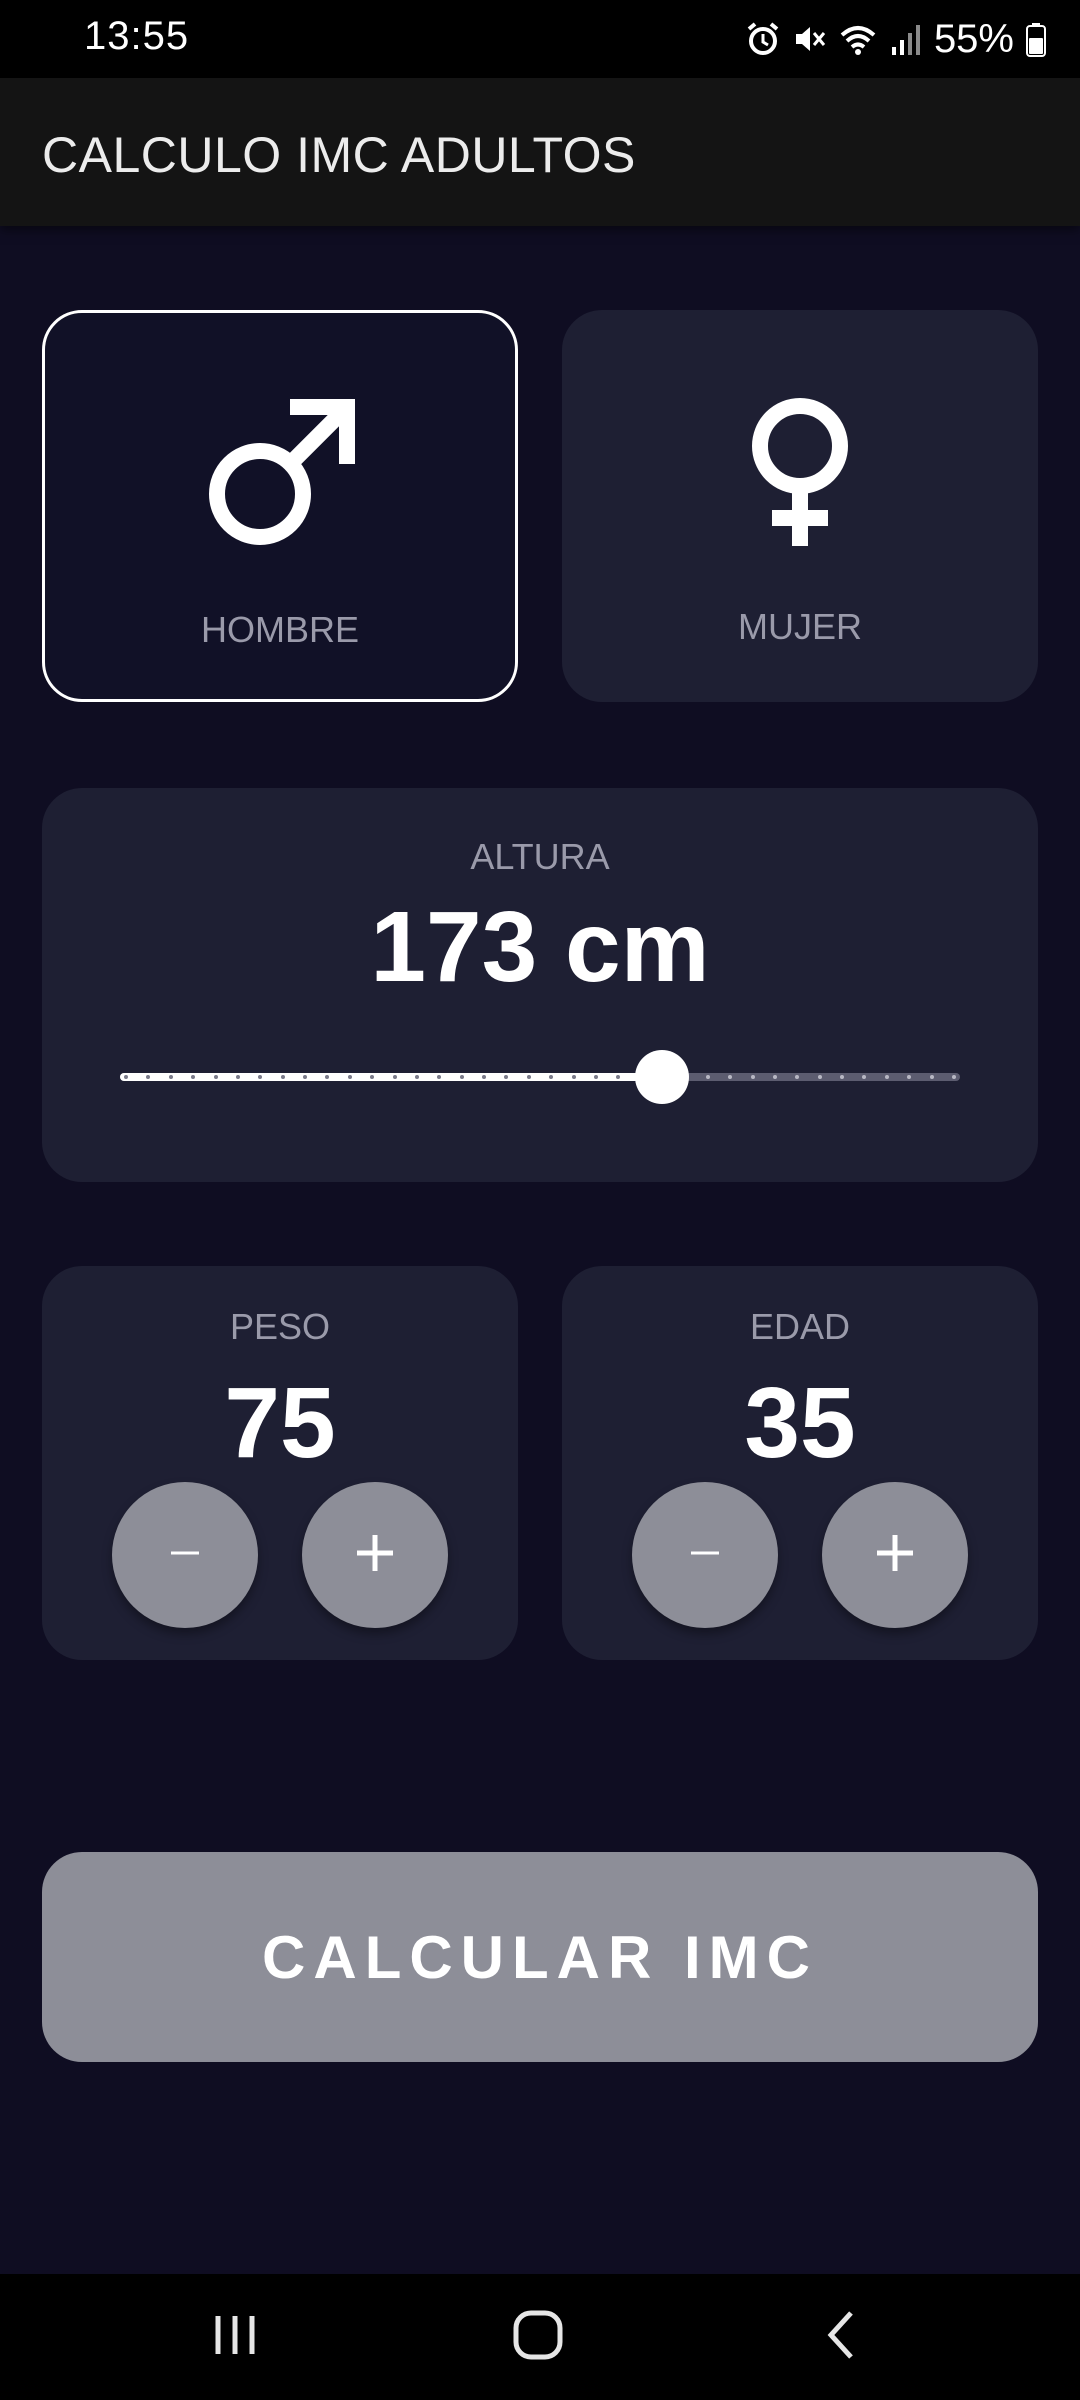 The image size is (1080, 2400). I want to click on home-icon, so click(538, 2337).